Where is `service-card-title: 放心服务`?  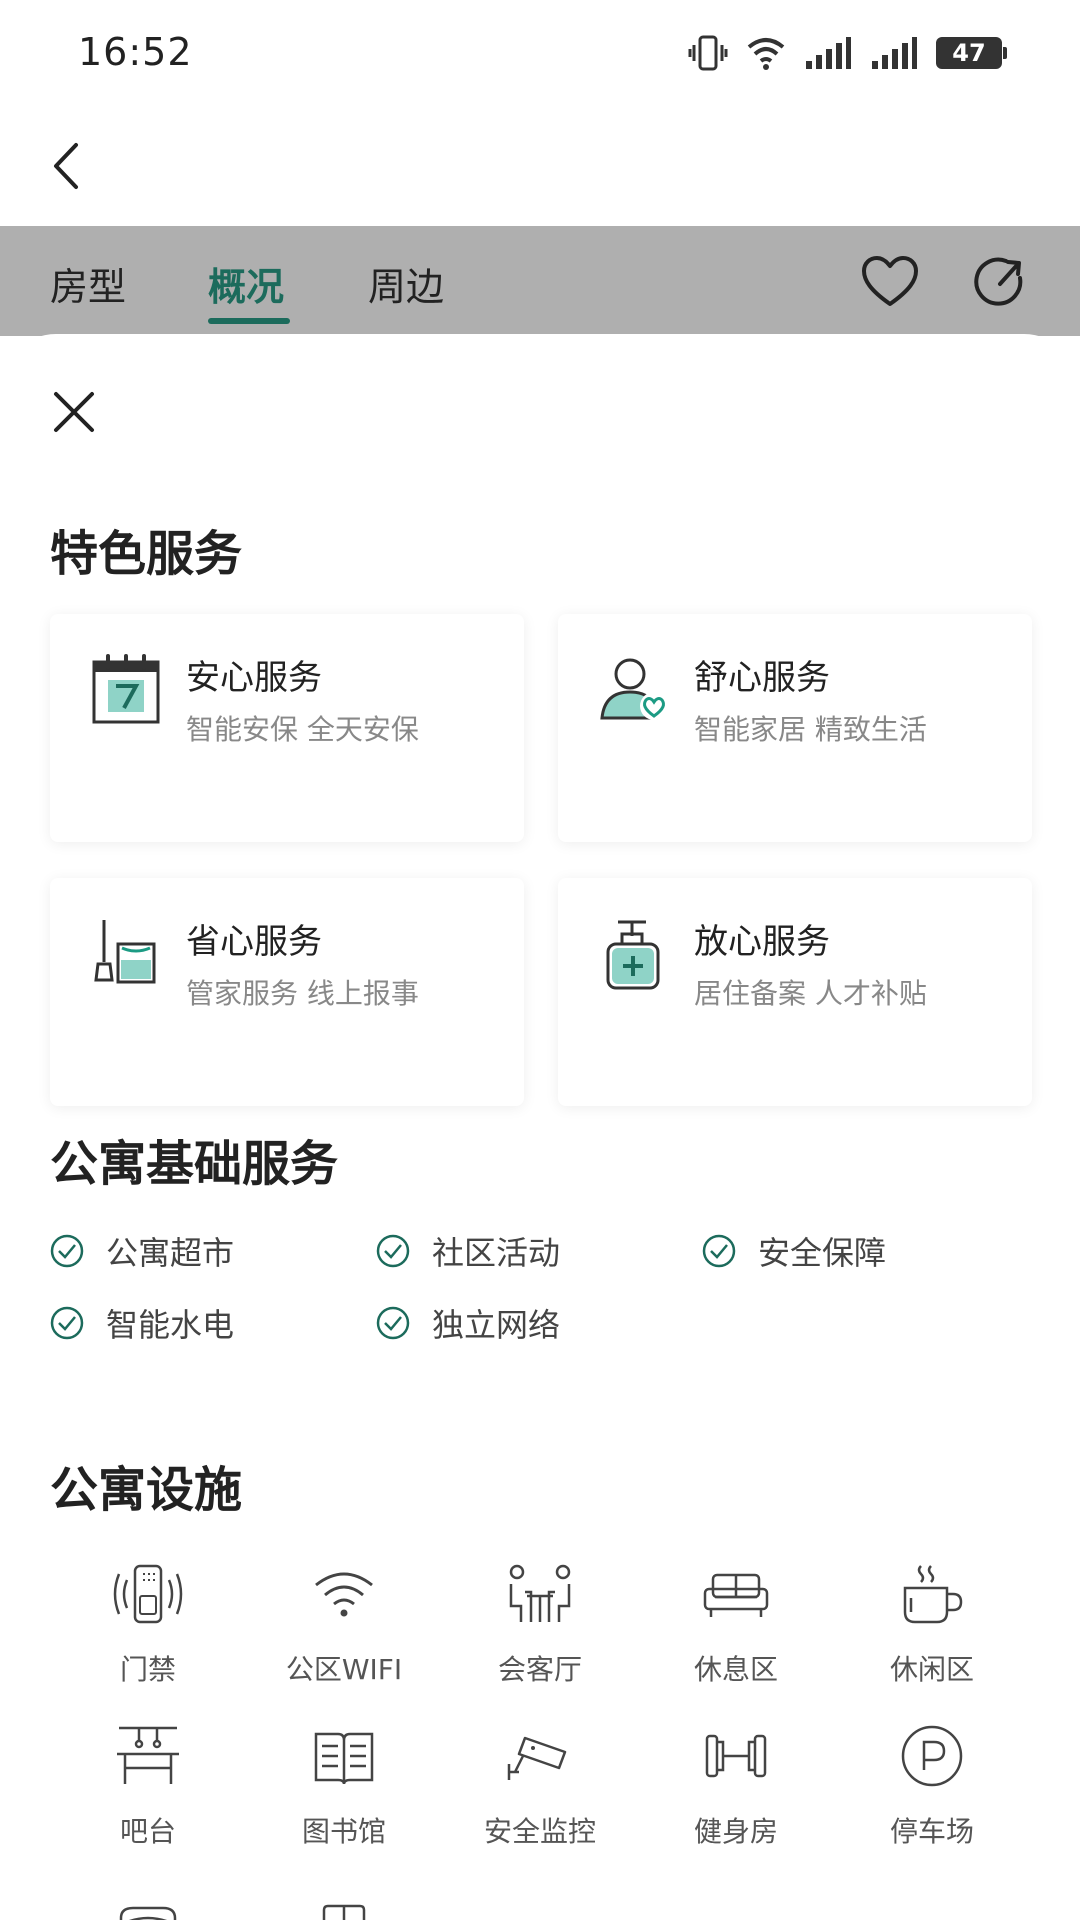
service-card-title: 放心服务 is located at coordinates (762, 942).